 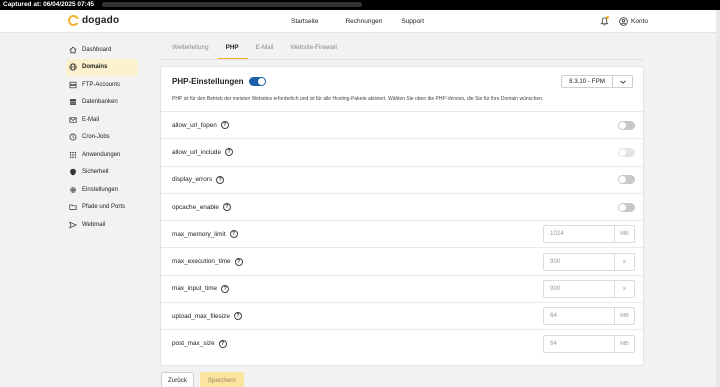 What do you see at coordinates (589, 261) in the screenshot?
I see `max-execution-time-field: 900 s` at bounding box center [589, 261].